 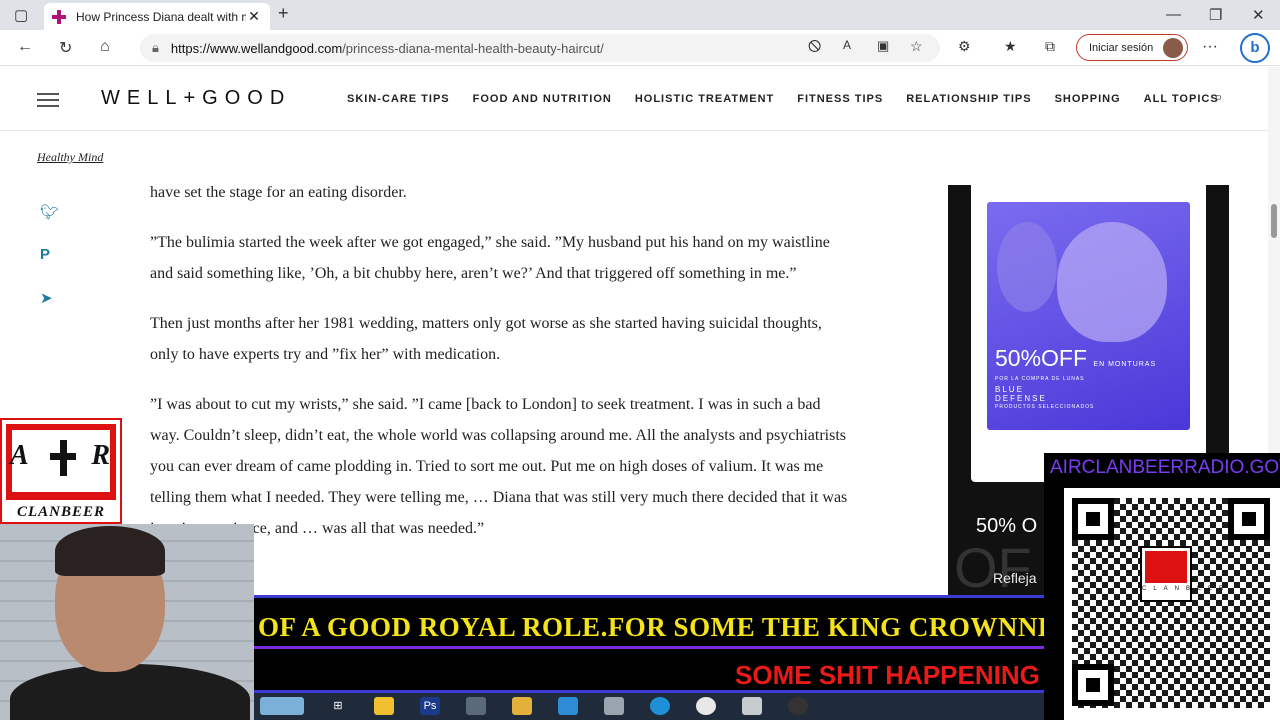 I want to click on ad-model-left, so click(x=1027, y=267).